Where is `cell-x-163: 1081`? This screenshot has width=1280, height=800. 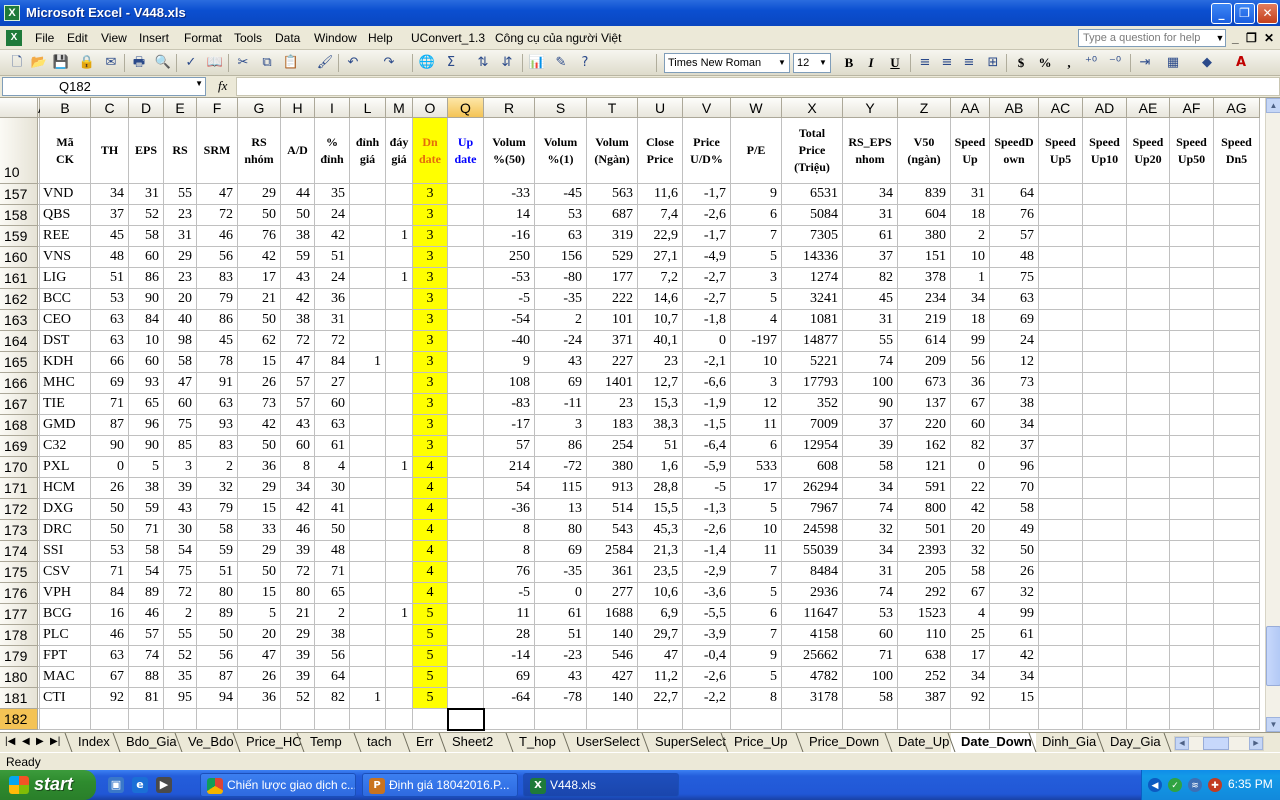
cell-x-163: 1081 is located at coordinates (812, 320).